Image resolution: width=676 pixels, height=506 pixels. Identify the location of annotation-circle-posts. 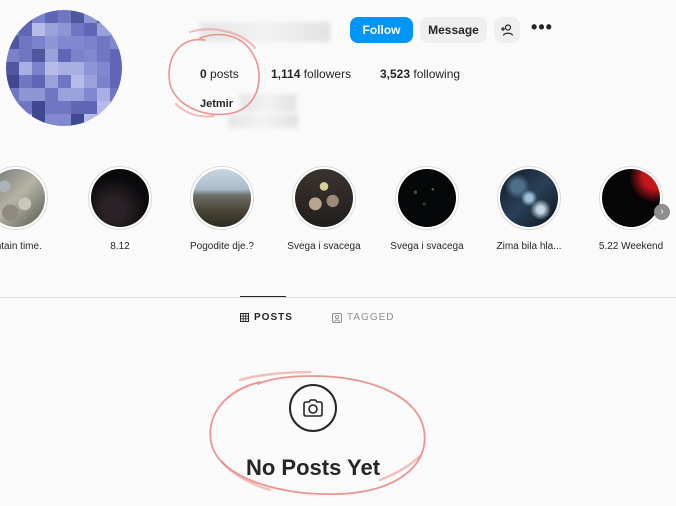
(214, 74).